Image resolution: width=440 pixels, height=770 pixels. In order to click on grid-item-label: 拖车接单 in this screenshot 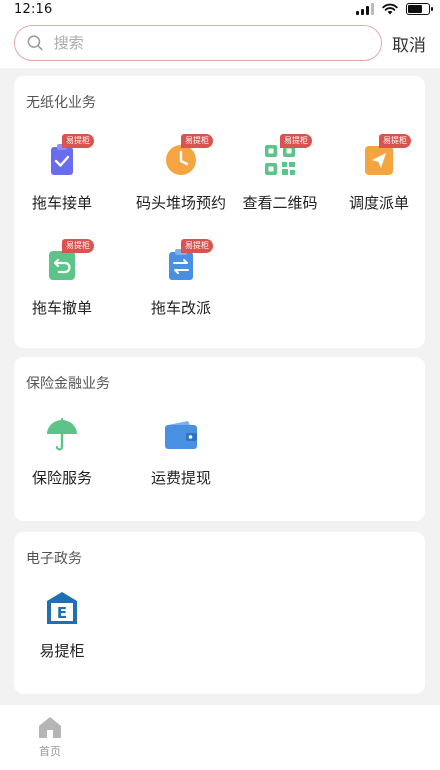, I will do `click(61, 203)`.